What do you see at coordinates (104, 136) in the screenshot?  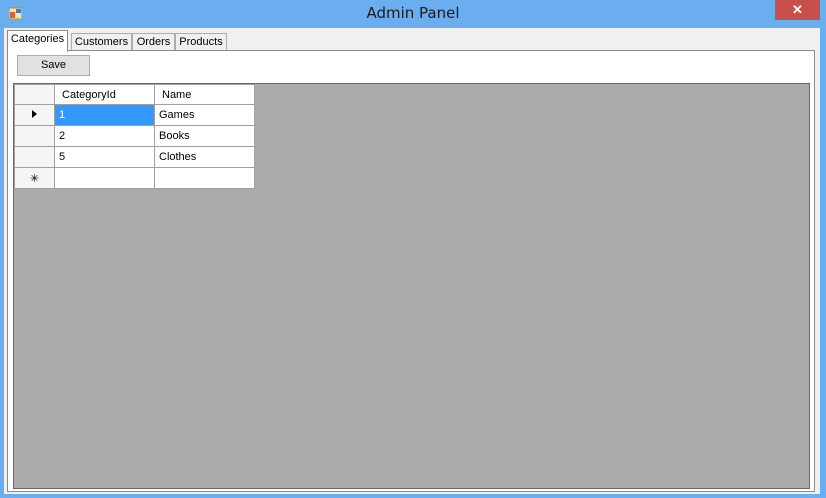 I see `cell-categoryid: 2` at bounding box center [104, 136].